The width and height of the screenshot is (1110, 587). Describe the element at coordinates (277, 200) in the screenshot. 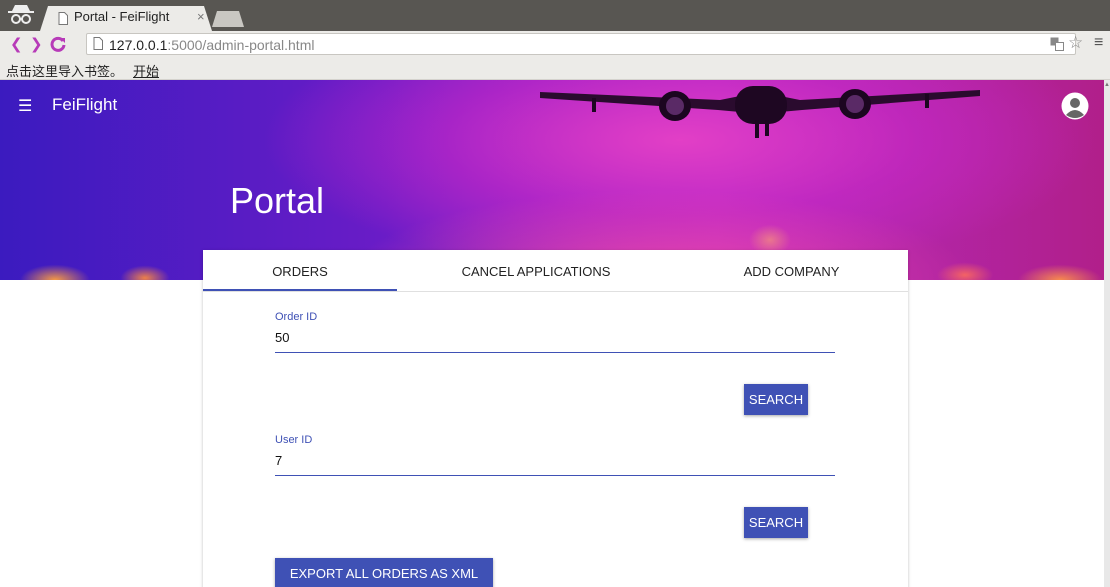

I see `page-title: Portal` at that location.